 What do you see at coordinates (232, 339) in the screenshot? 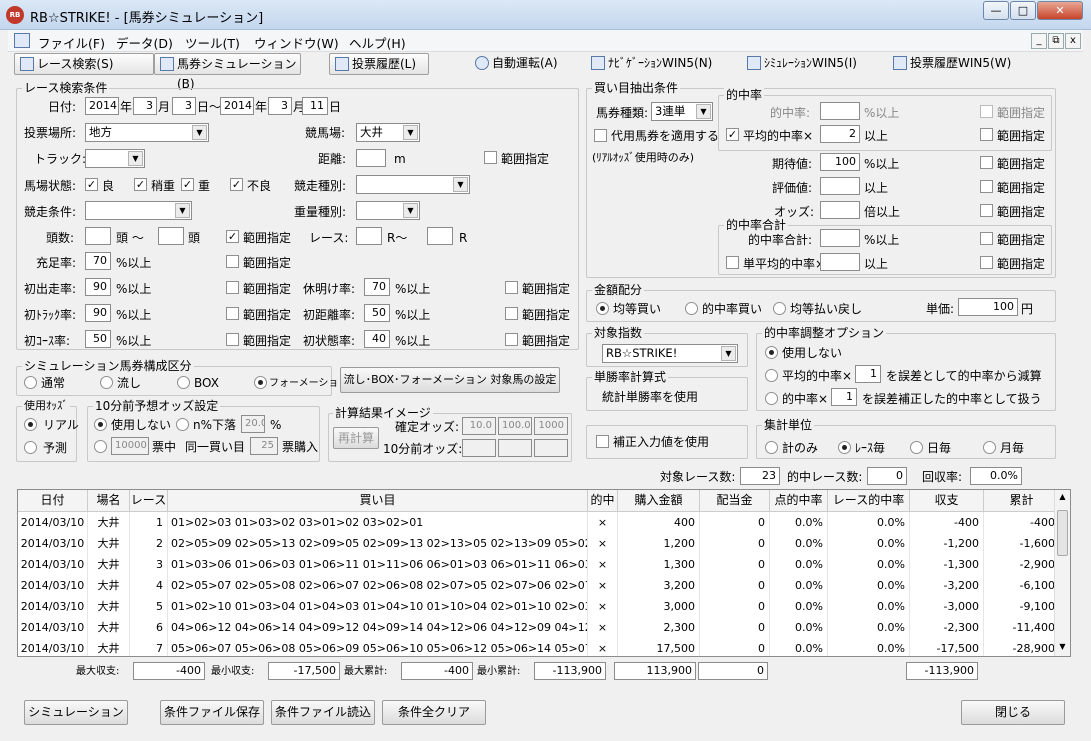
I see `first-course-range-checkbox` at bounding box center [232, 339].